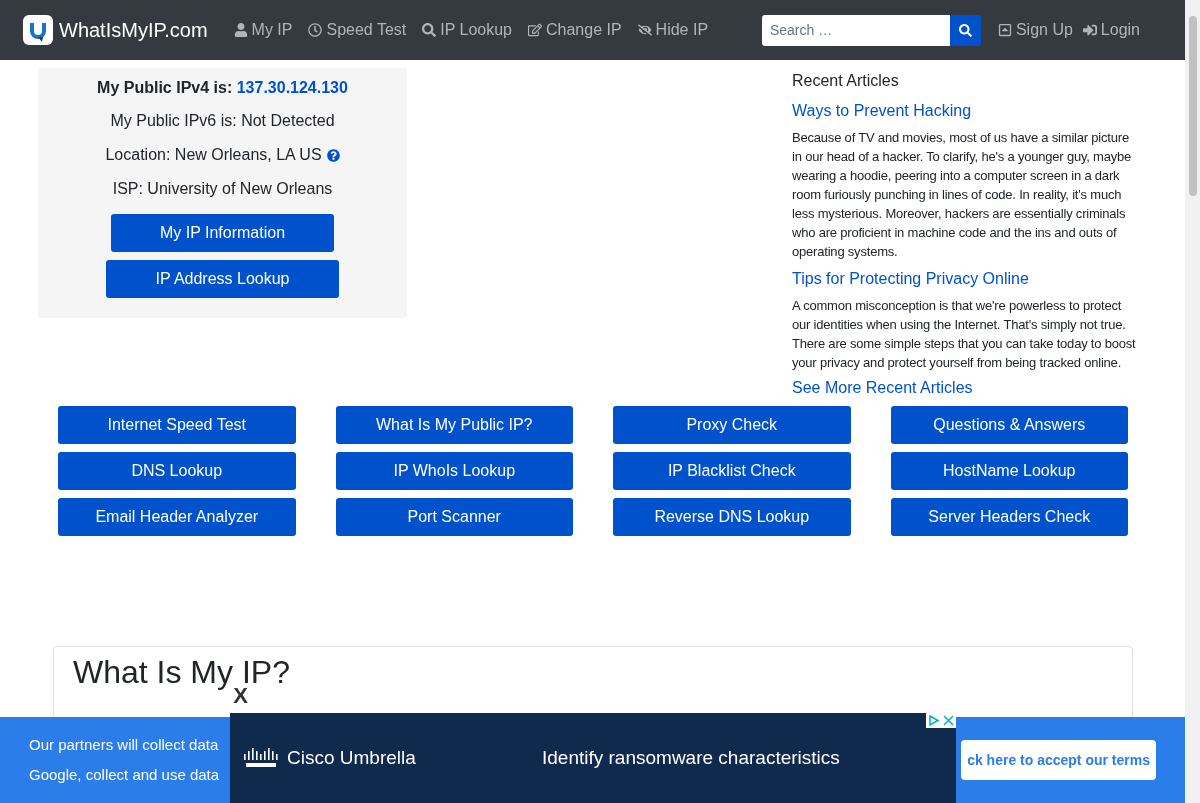 The height and width of the screenshot is (803, 1200). Describe the element at coordinates (177, 517) in the screenshot. I see `tool-button: Email Header Analyzer` at that location.